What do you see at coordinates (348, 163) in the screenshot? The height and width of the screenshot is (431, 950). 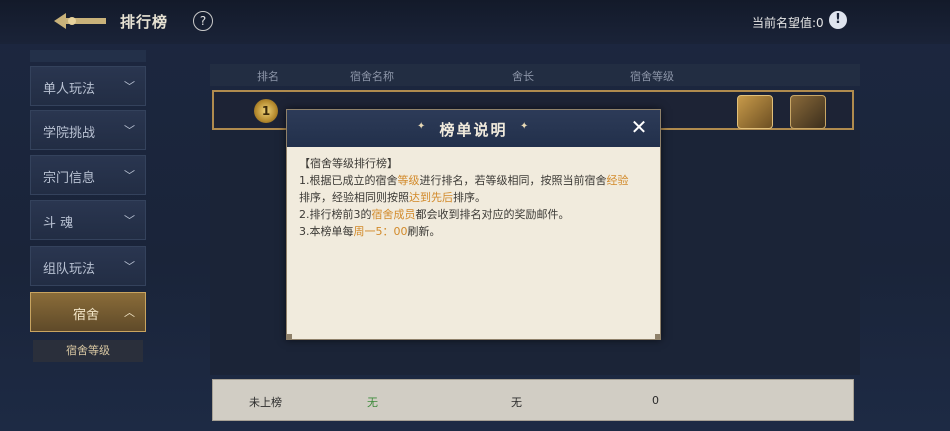 I see `rules-section-title: 【宿舍等级排行榜】` at bounding box center [348, 163].